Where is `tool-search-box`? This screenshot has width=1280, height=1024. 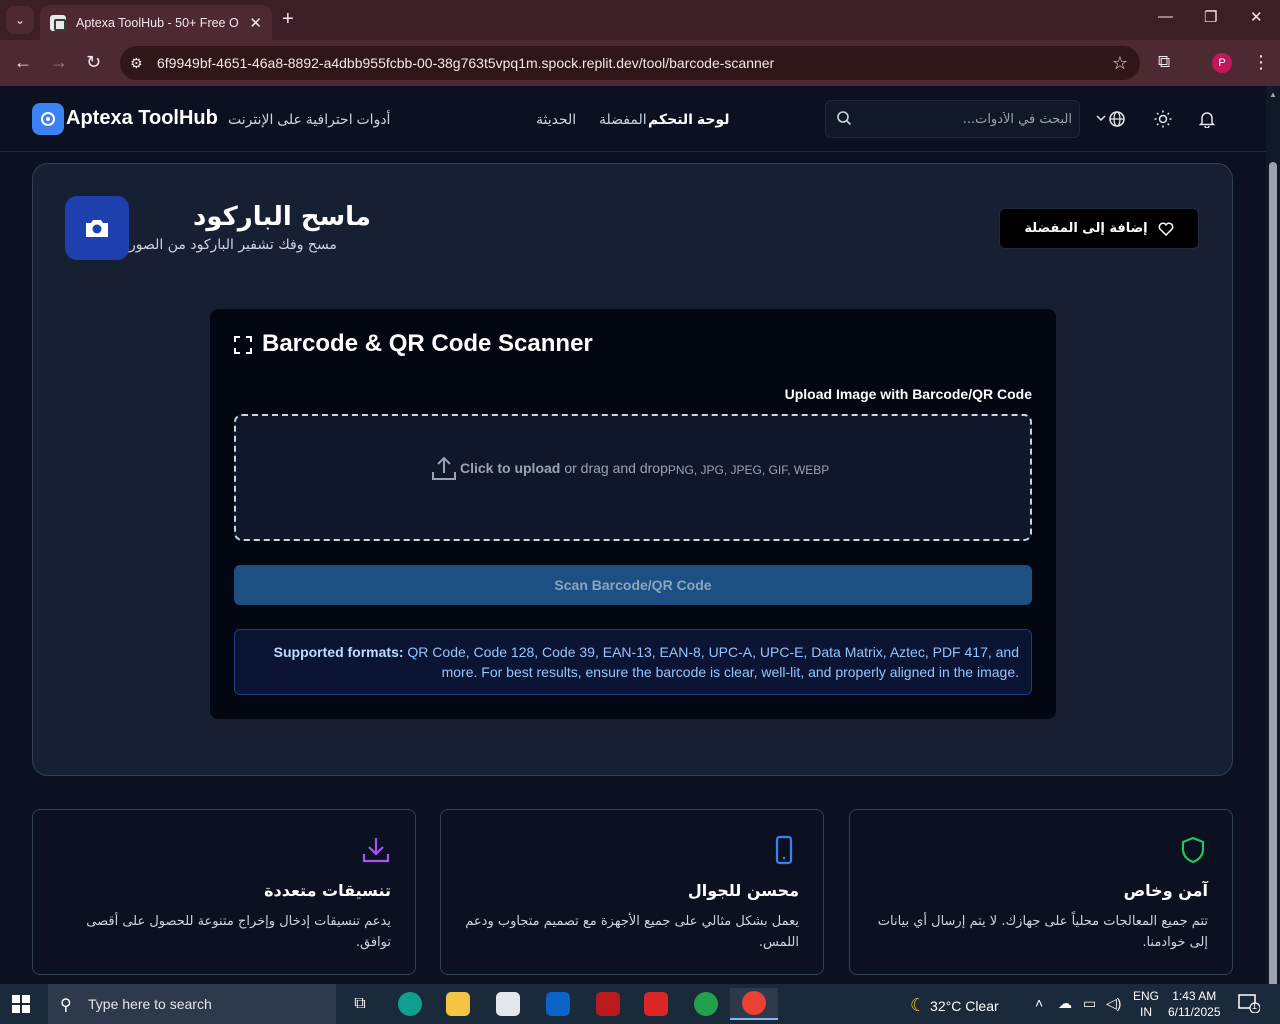 tool-search-box is located at coordinates (952, 119).